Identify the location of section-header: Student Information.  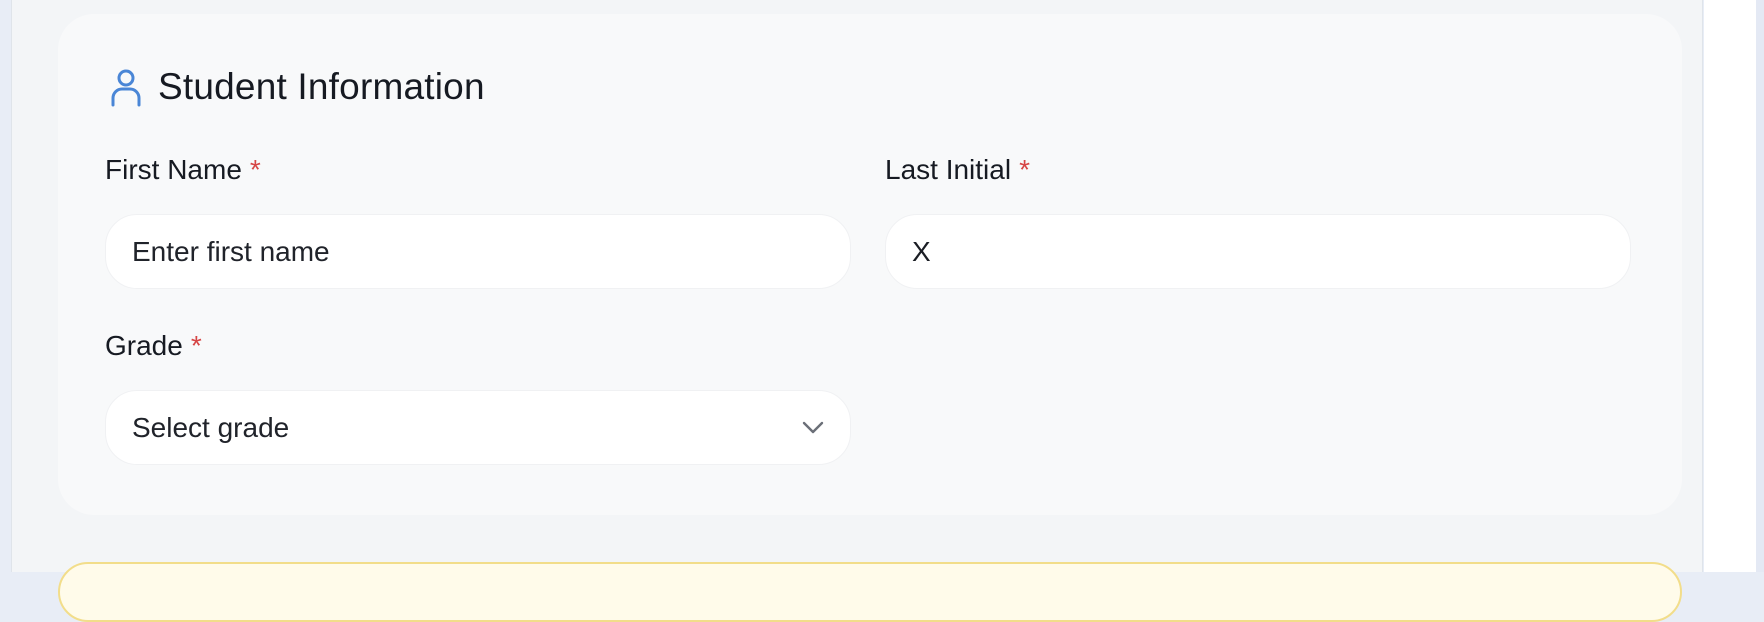
(296, 87).